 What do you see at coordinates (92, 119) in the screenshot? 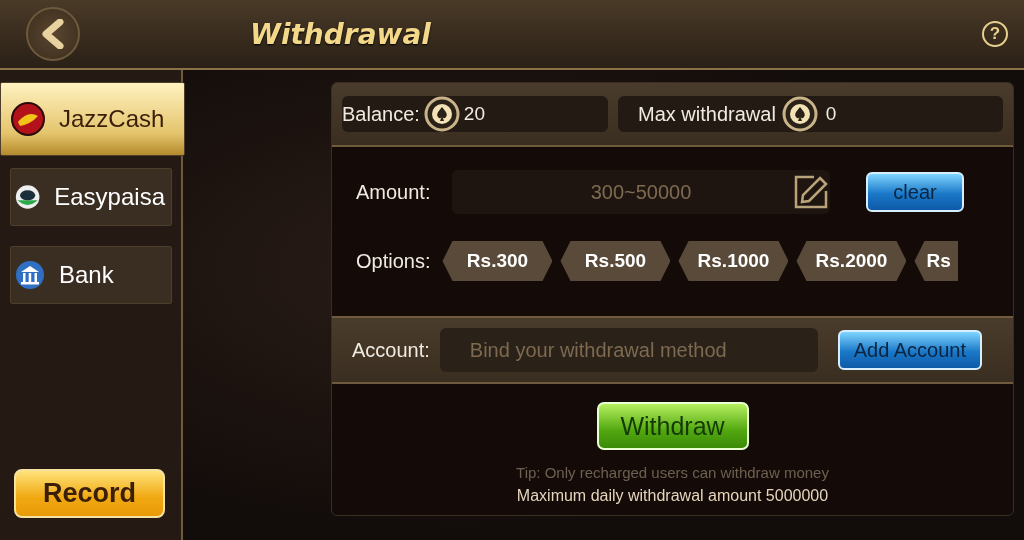
I see `payment-method-tab: JazzCash` at bounding box center [92, 119].